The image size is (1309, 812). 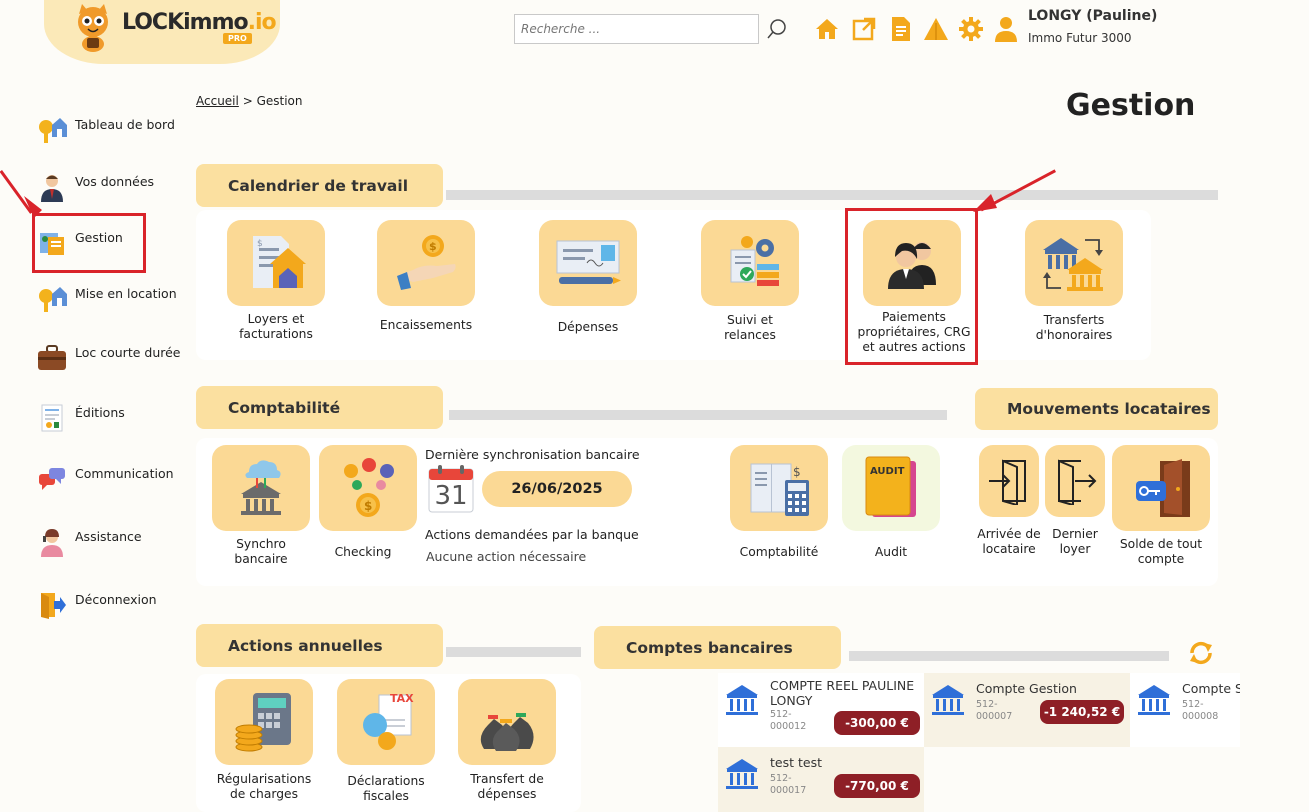 What do you see at coordinates (116, 599) in the screenshot?
I see `sidebar-item-label: Déconnexion` at bounding box center [116, 599].